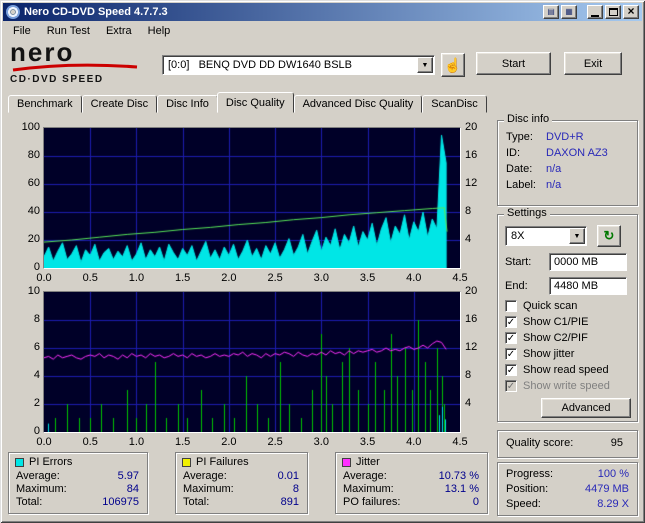  I want to click on checkbox-label: Show read speed, so click(566, 370).